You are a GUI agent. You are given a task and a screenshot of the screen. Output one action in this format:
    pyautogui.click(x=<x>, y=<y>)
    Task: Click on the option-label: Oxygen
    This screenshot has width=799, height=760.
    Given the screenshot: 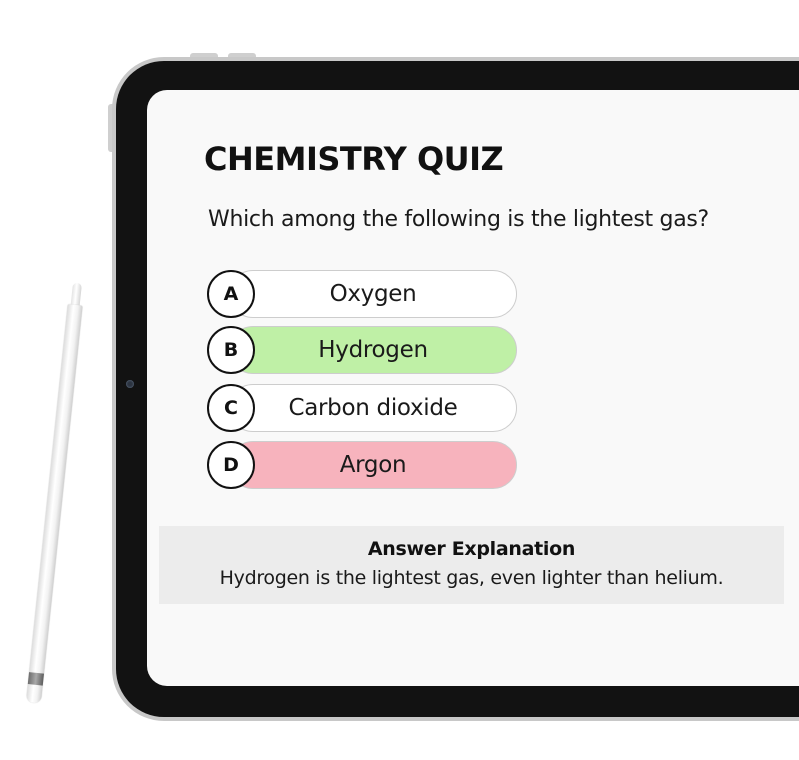 What is the action you would take?
    pyautogui.click(x=373, y=294)
    